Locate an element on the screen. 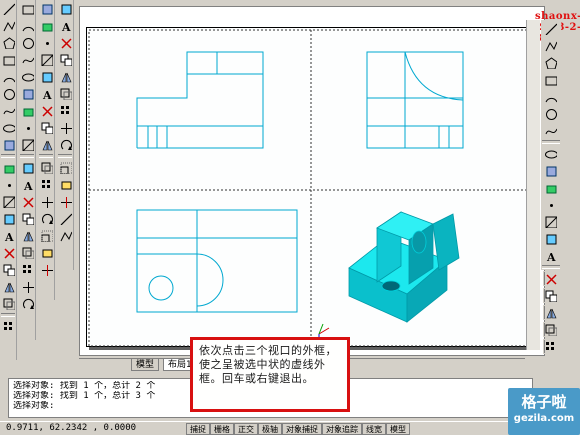  toolbar-separator is located at coordinates (8, 156).